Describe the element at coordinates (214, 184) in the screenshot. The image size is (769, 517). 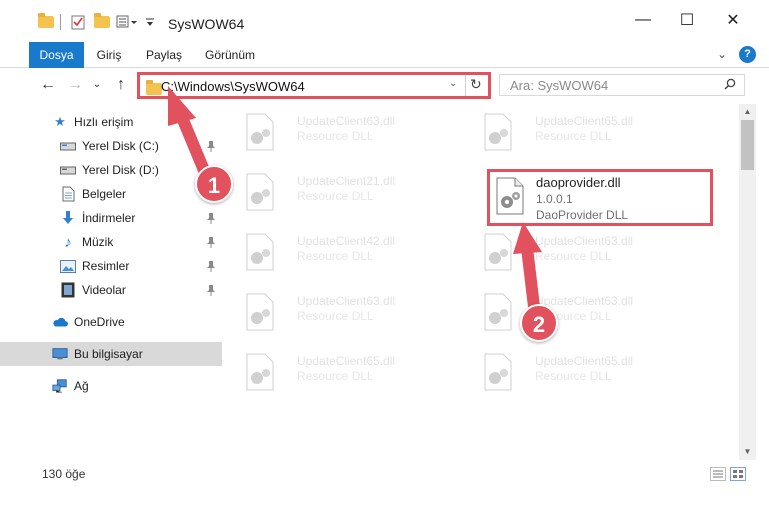
I see `step-1-badge: 1` at that location.